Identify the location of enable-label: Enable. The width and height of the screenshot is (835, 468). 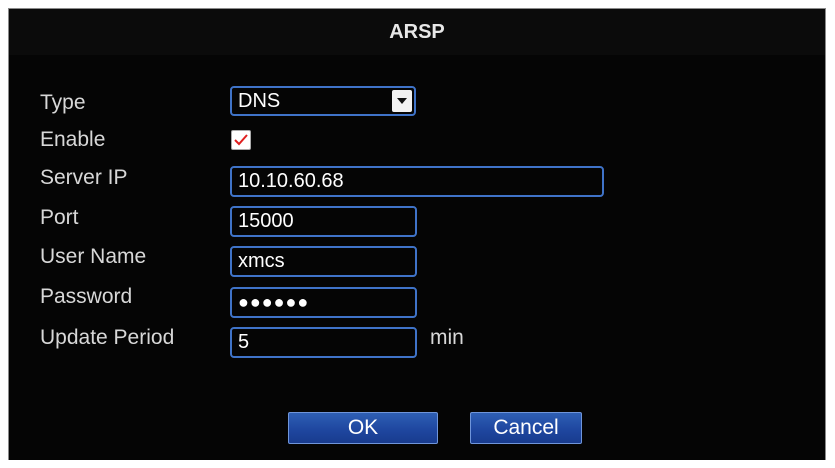
(73, 139).